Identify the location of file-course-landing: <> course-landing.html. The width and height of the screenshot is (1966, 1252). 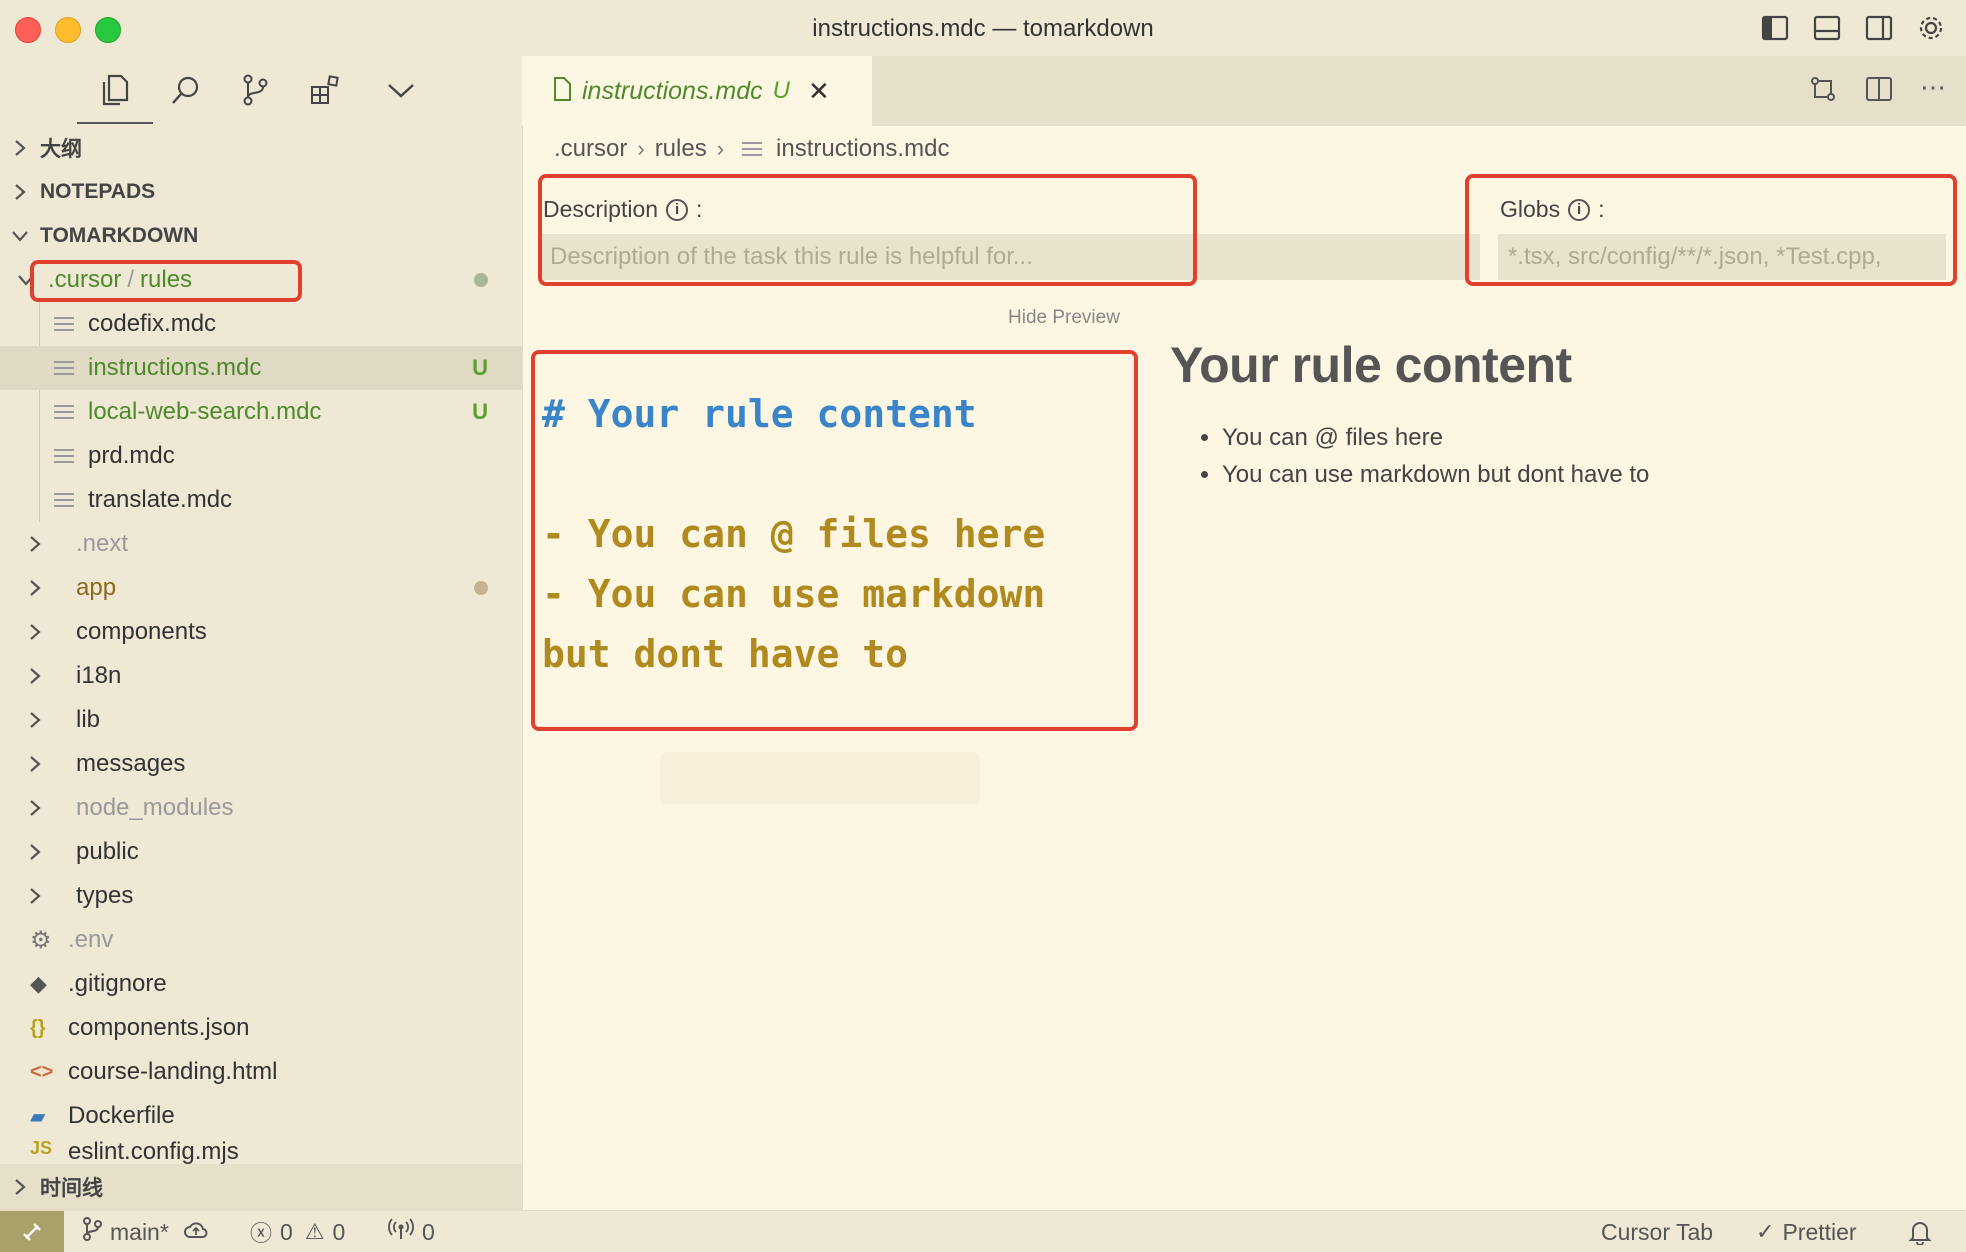
(261, 1072).